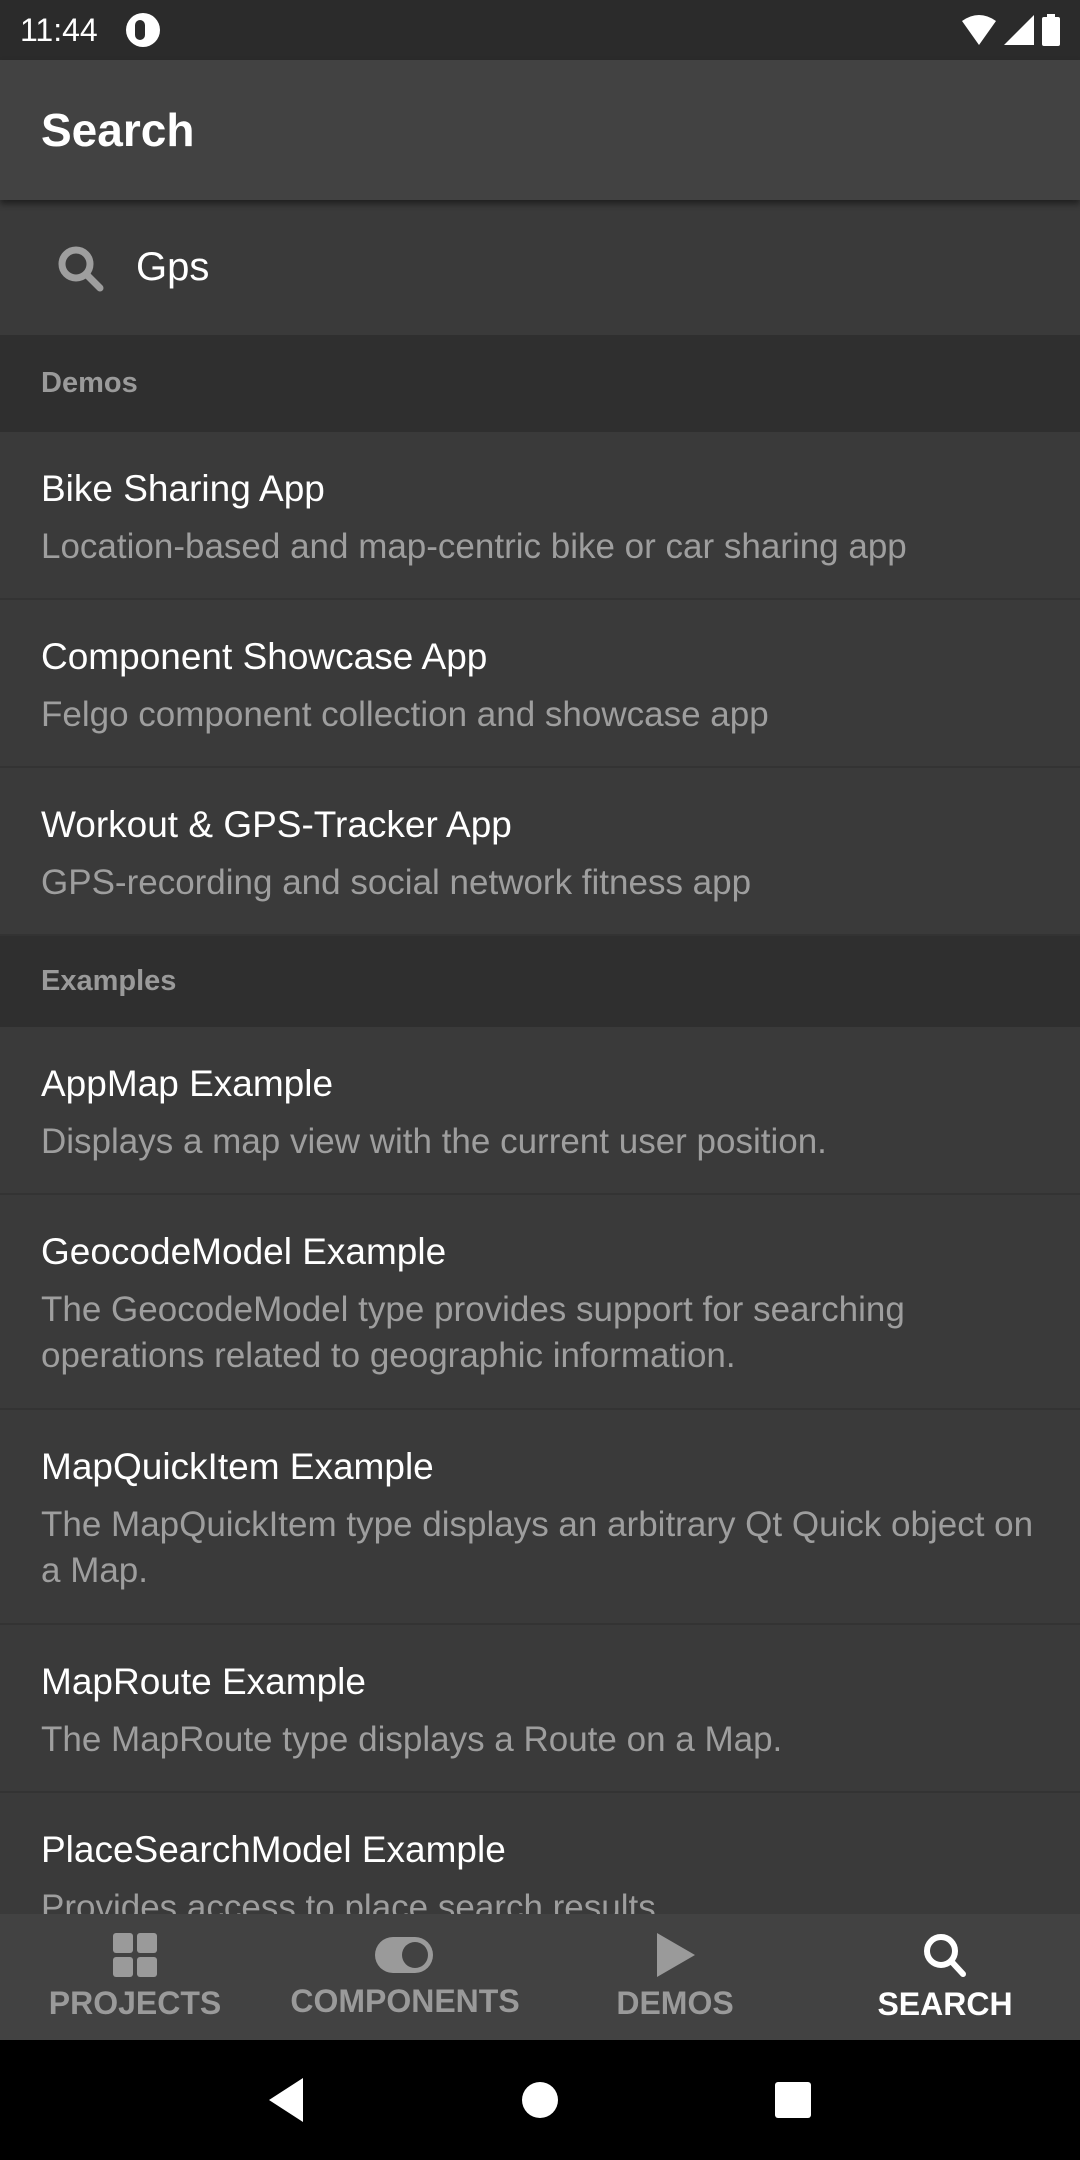 This screenshot has width=1080, height=2160. I want to click on section-header-examples: Examples, so click(540, 981).